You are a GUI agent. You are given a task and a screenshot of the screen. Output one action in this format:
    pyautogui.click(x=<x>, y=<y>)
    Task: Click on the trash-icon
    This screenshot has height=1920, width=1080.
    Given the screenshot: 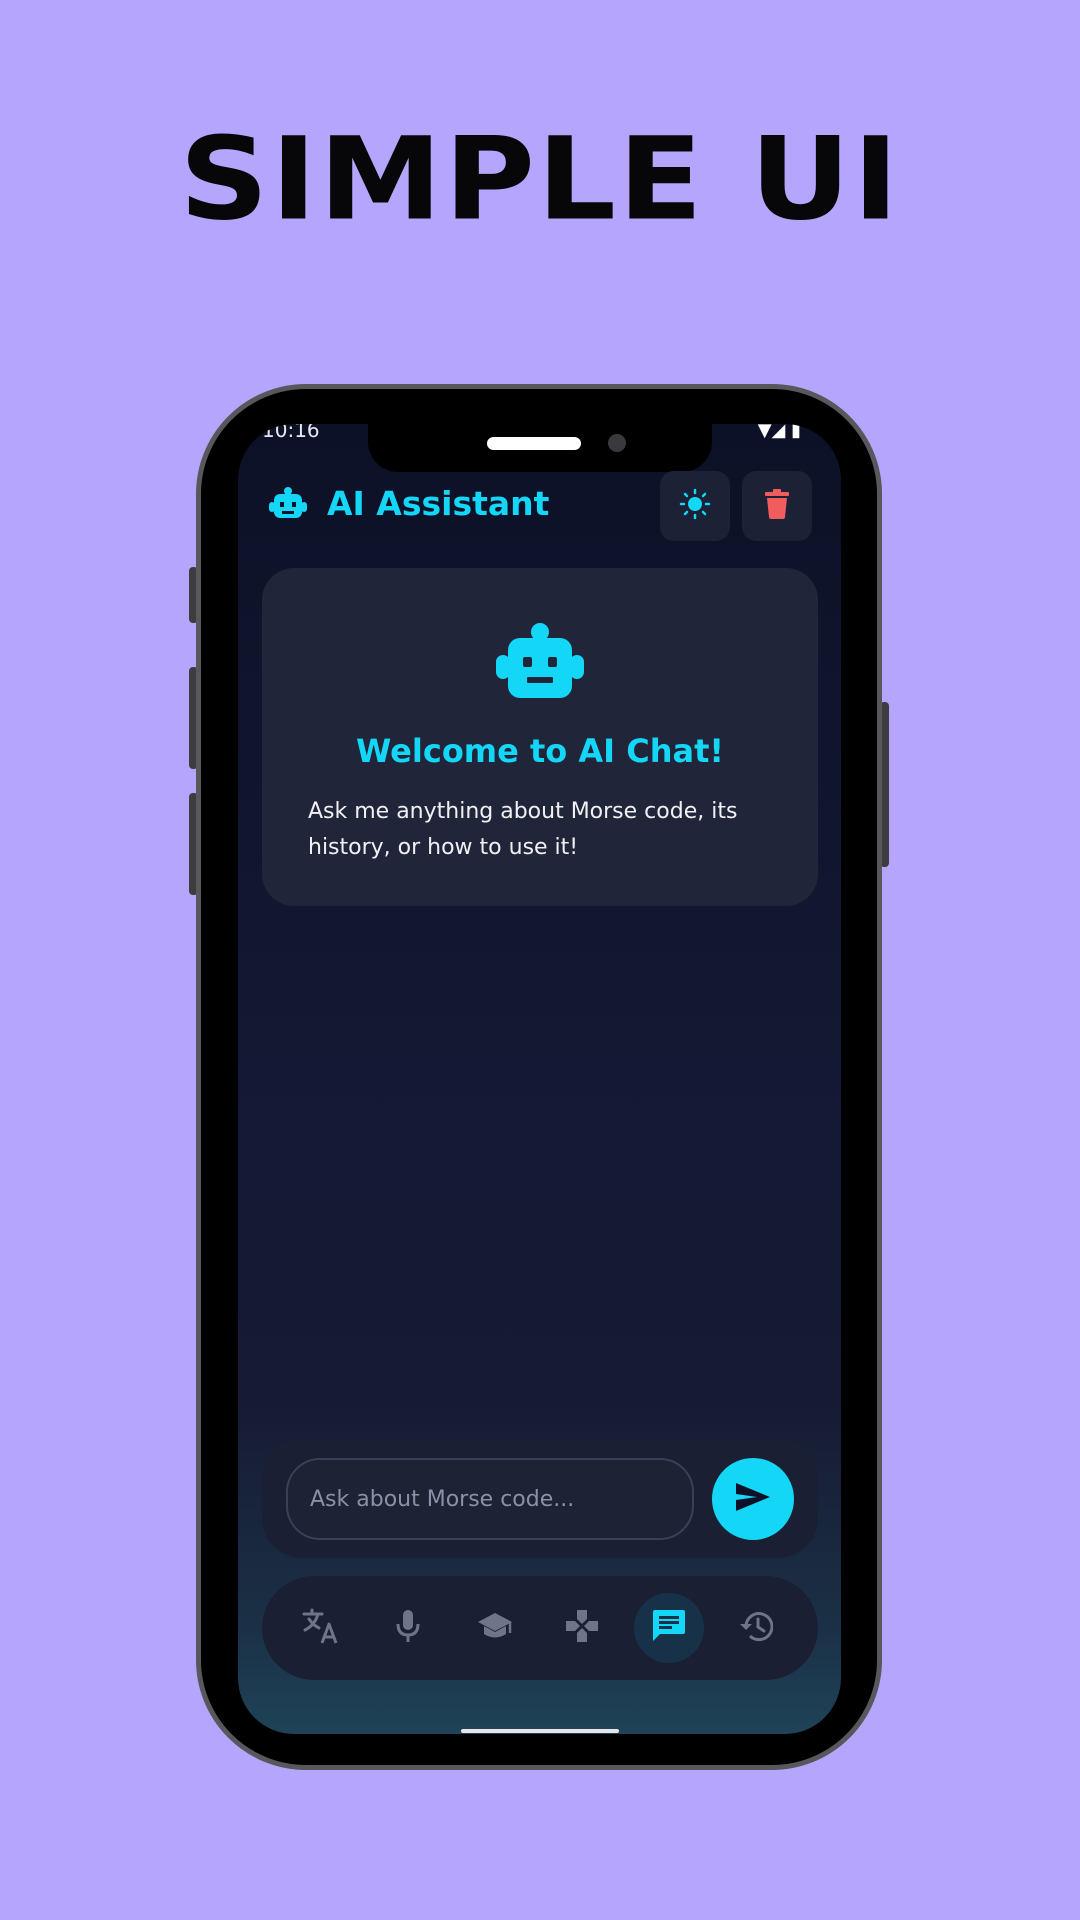 What is the action you would take?
    pyautogui.click(x=777, y=506)
    